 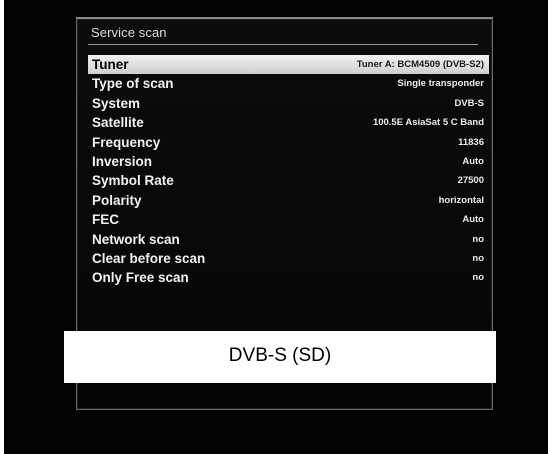 I want to click on setting-row-symbol-rate: Symbol Rate 27500, so click(x=288, y=180).